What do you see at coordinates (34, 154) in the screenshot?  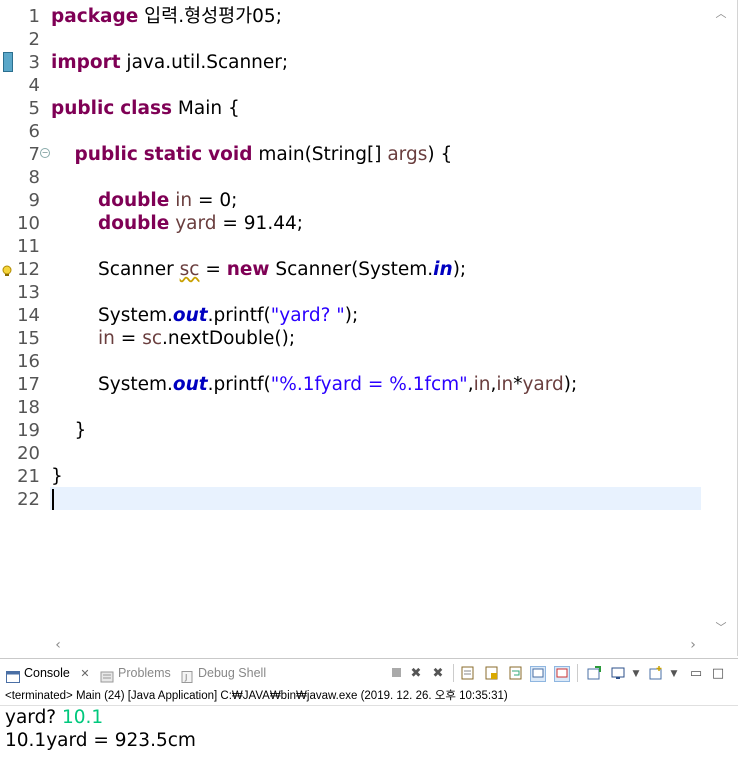 I see `line-number: 7` at bounding box center [34, 154].